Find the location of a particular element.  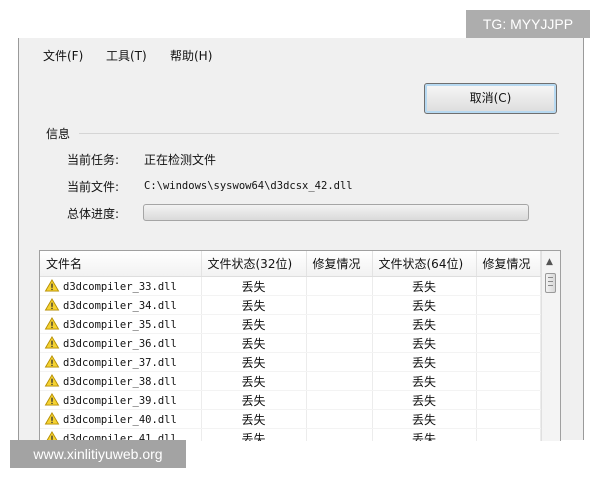

table-row: d3dcompiler_40.dll 丢失 丢失 is located at coordinates (290, 419).